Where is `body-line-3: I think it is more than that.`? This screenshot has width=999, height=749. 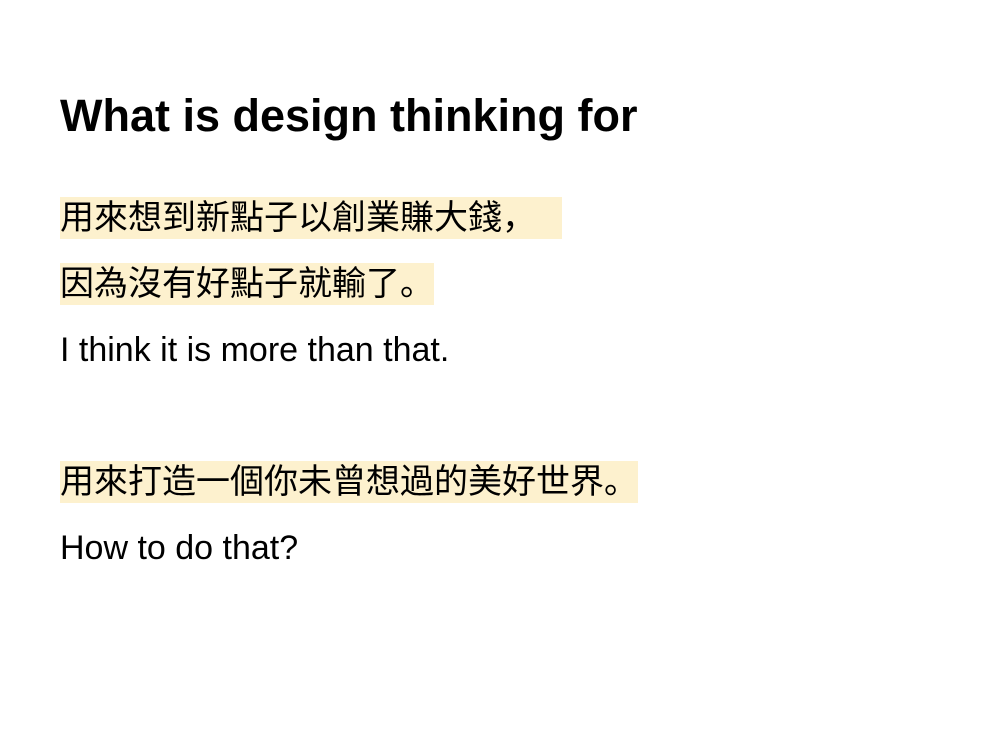
body-line-3: I think it is more than that. is located at coordinates (254, 350).